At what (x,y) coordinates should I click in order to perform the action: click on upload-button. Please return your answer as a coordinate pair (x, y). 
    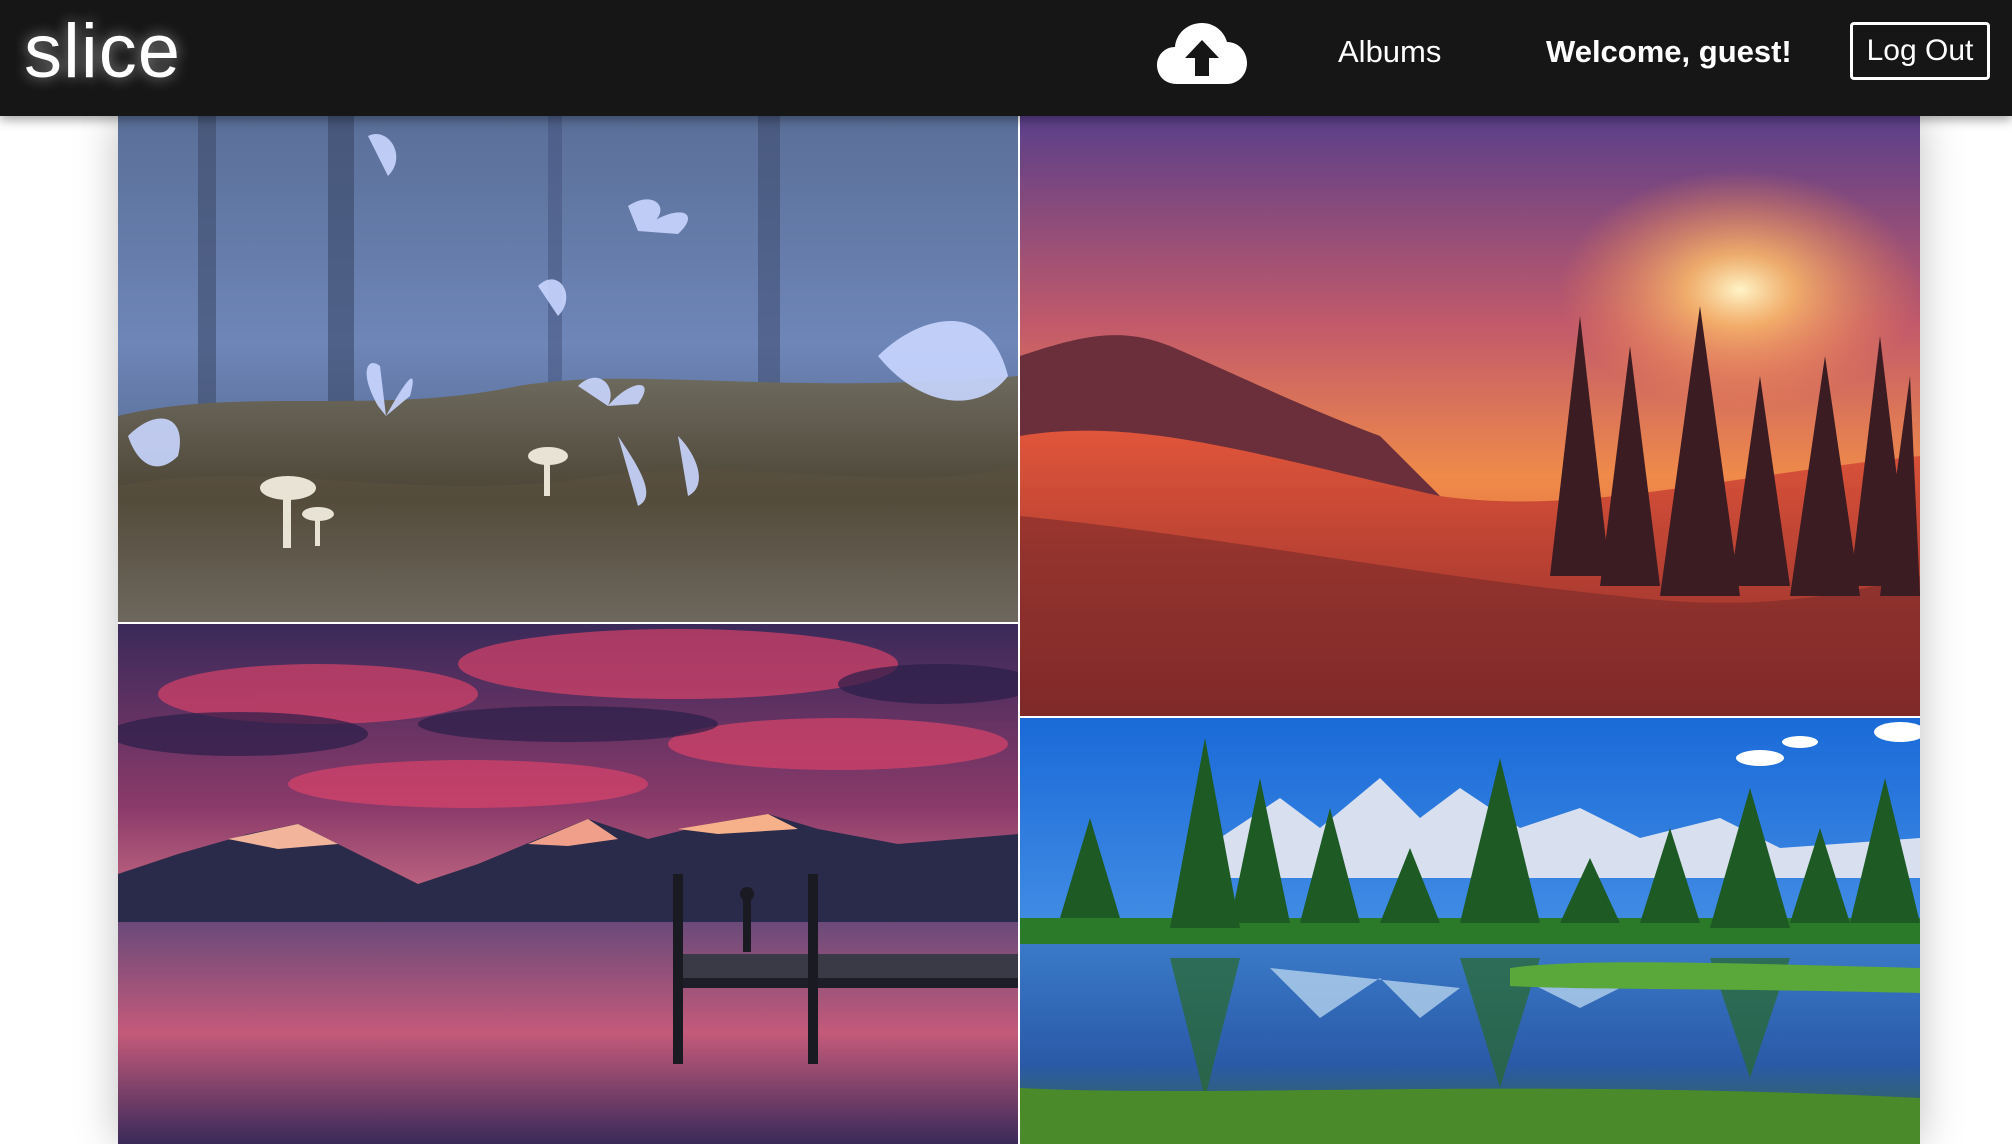
    Looking at the image, I should click on (1202, 53).